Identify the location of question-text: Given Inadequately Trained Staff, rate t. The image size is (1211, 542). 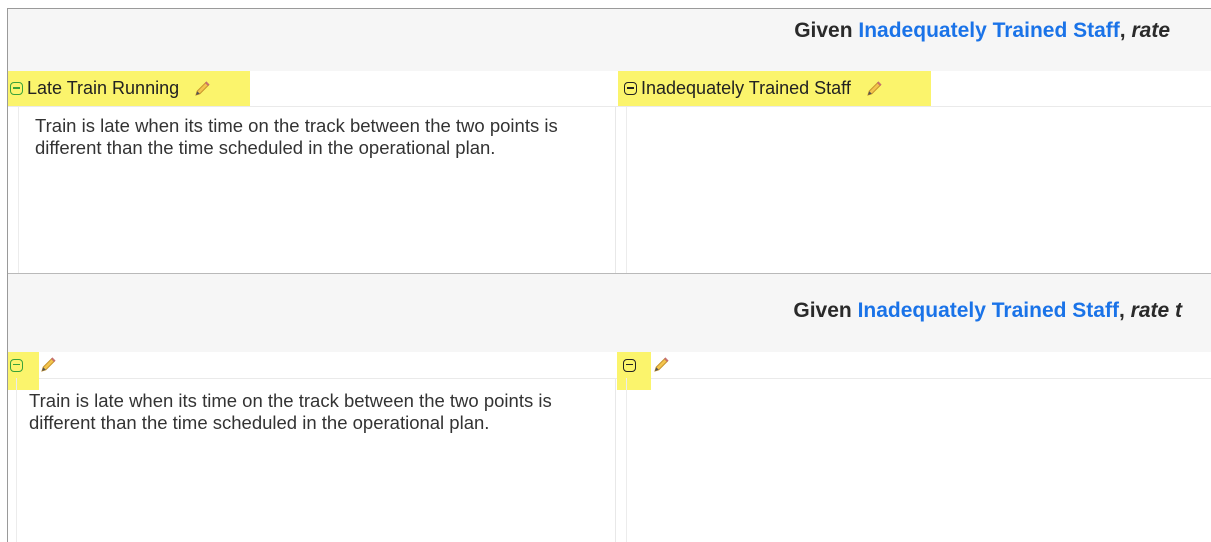
(987, 311).